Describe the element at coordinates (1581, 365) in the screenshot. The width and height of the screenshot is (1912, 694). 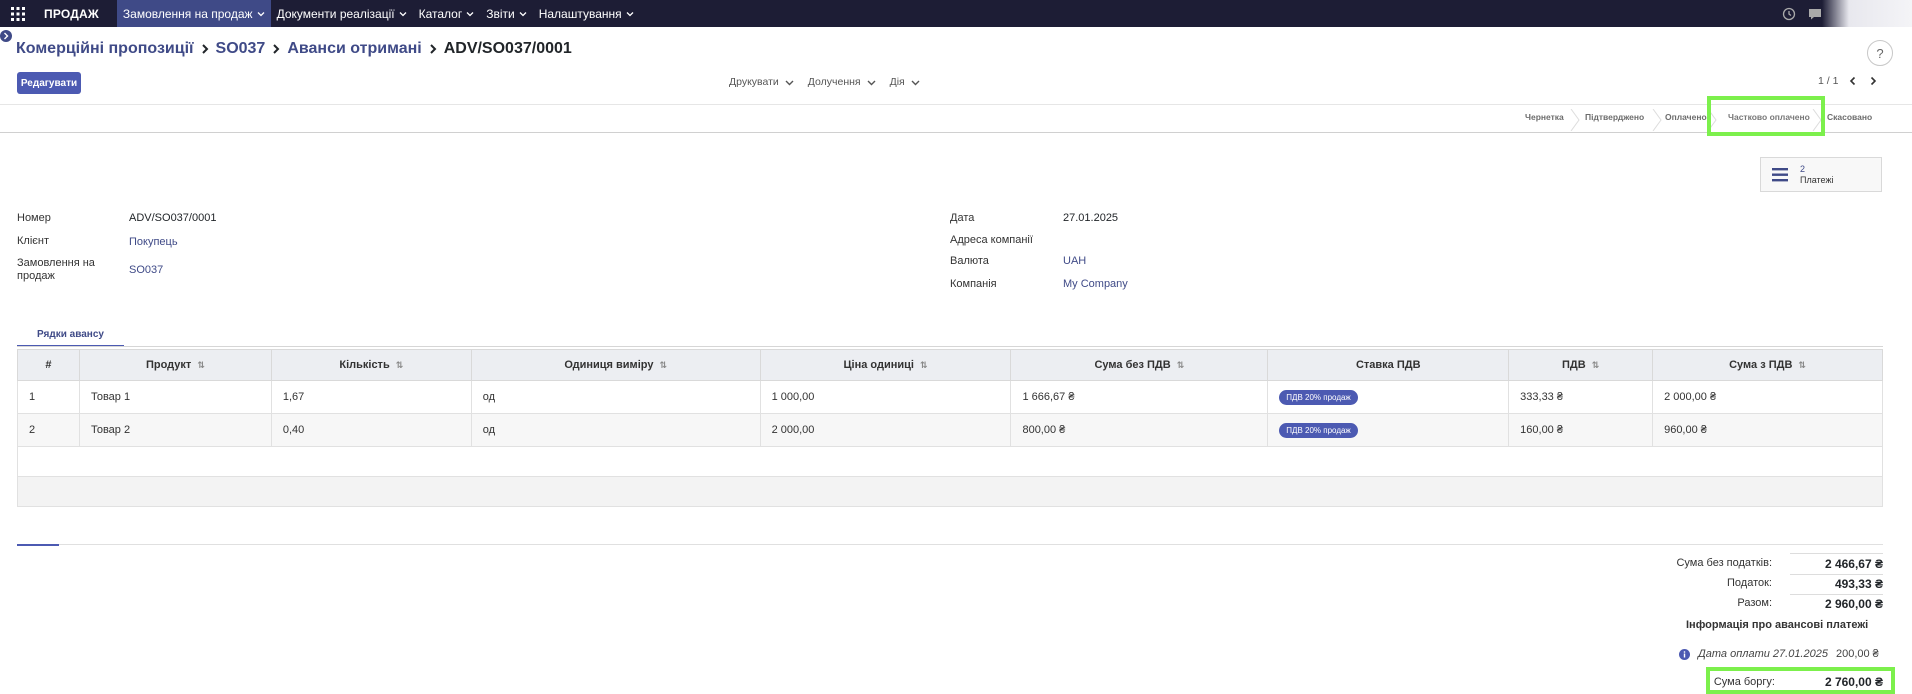
I see `col-header-tax: ПДВ ⇅` at that location.